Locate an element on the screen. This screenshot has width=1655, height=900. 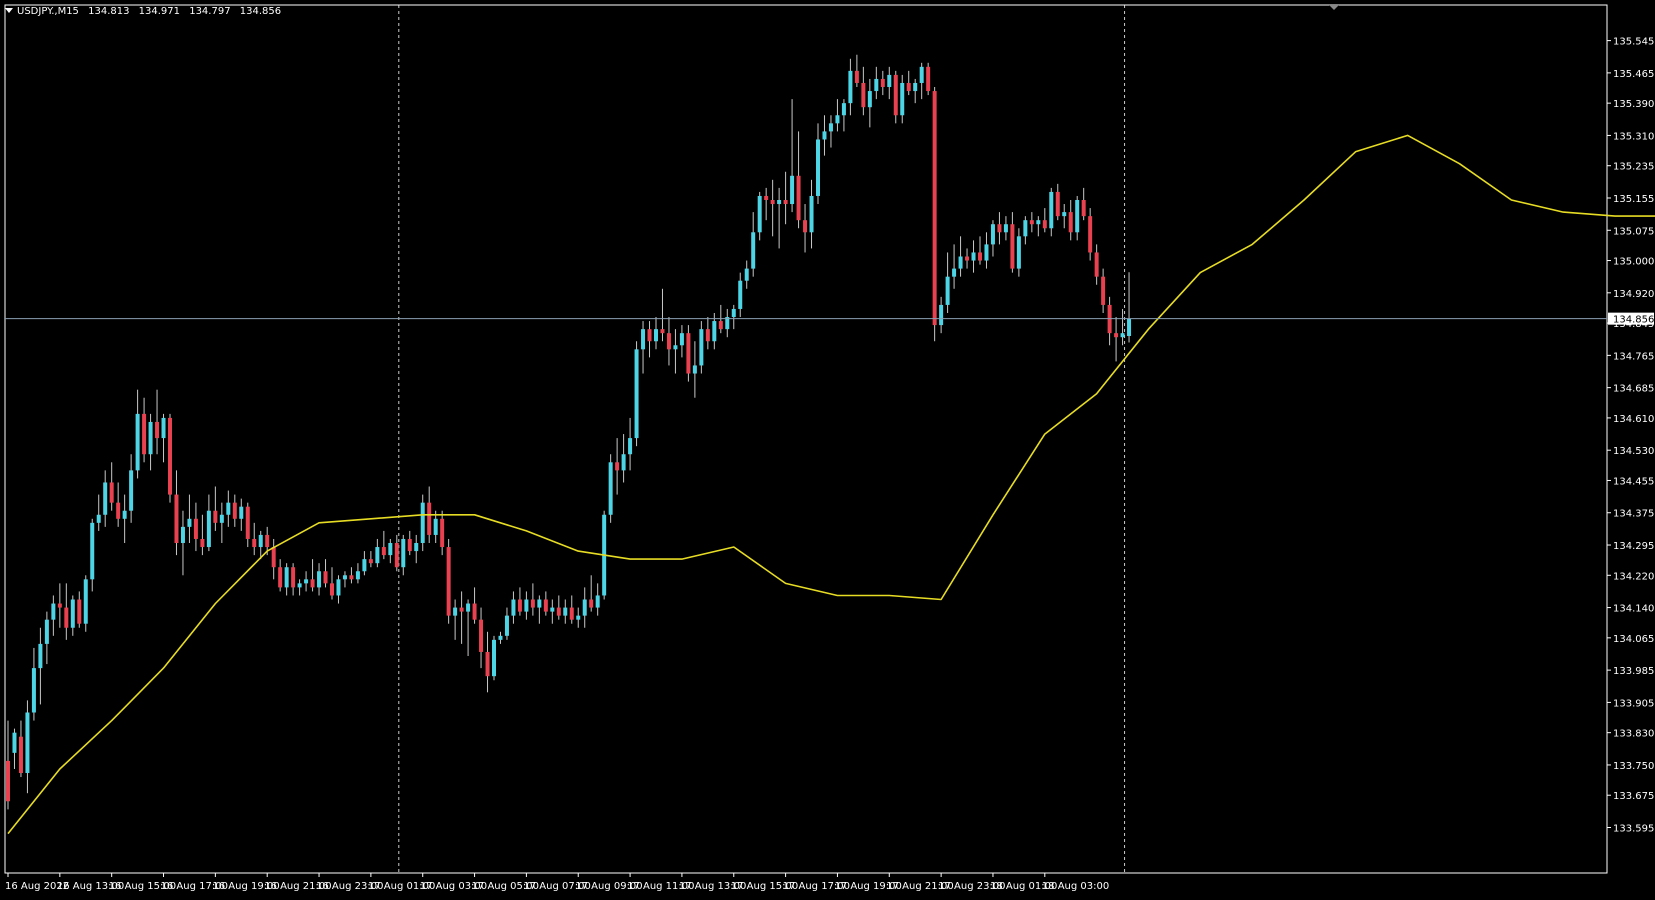
price-tick-label: 134.685 is located at coordinates (1633, 389).